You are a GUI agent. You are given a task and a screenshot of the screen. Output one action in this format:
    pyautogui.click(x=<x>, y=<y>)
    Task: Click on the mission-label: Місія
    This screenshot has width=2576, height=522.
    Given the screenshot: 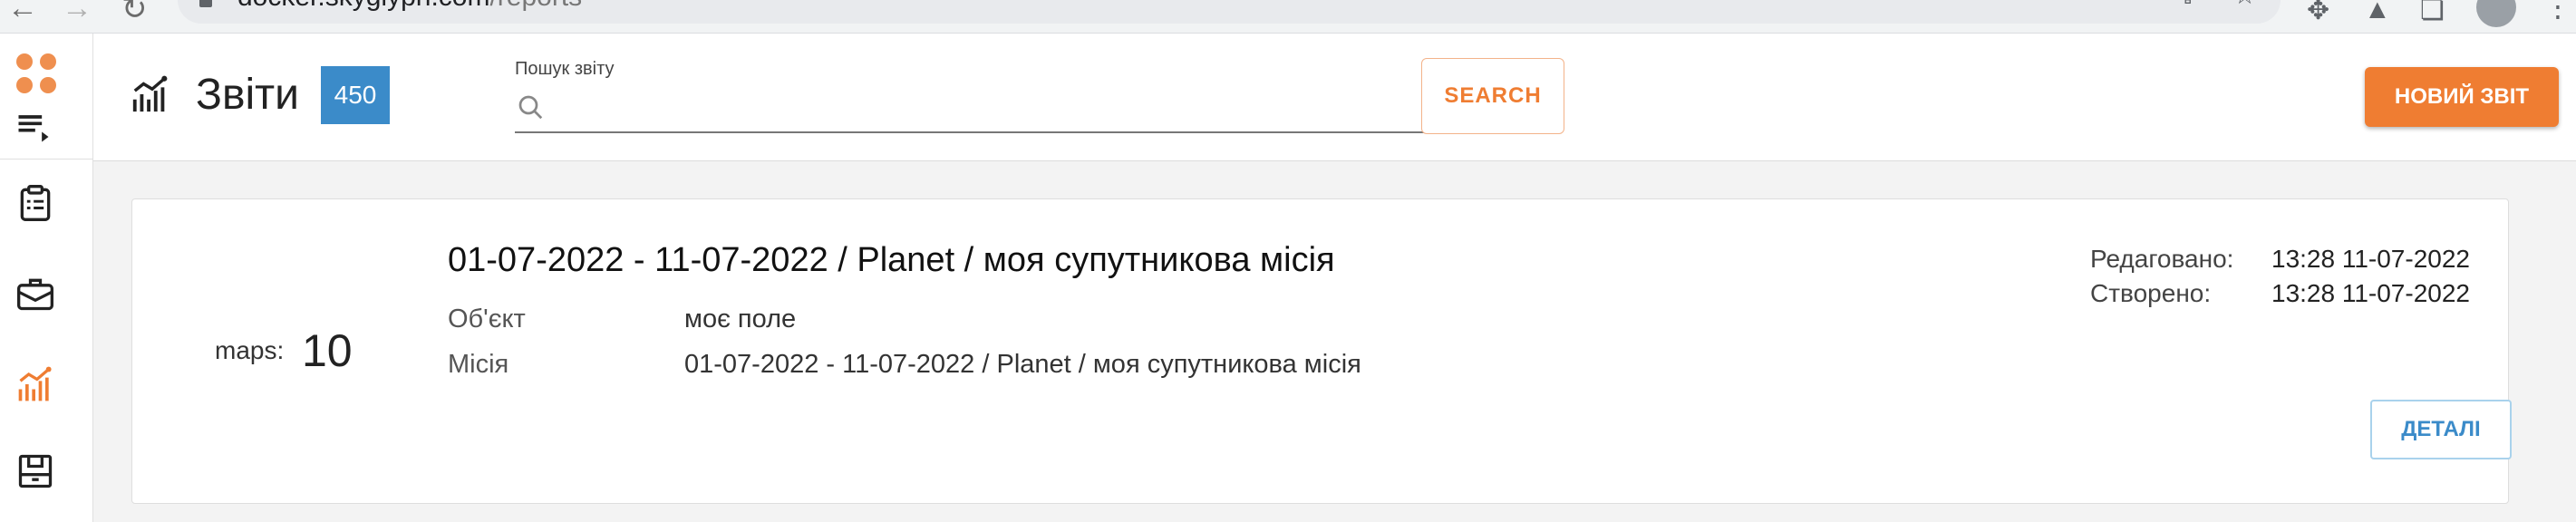 What is the action you would take?
    pyautogui.click(x=478, y=364)
    